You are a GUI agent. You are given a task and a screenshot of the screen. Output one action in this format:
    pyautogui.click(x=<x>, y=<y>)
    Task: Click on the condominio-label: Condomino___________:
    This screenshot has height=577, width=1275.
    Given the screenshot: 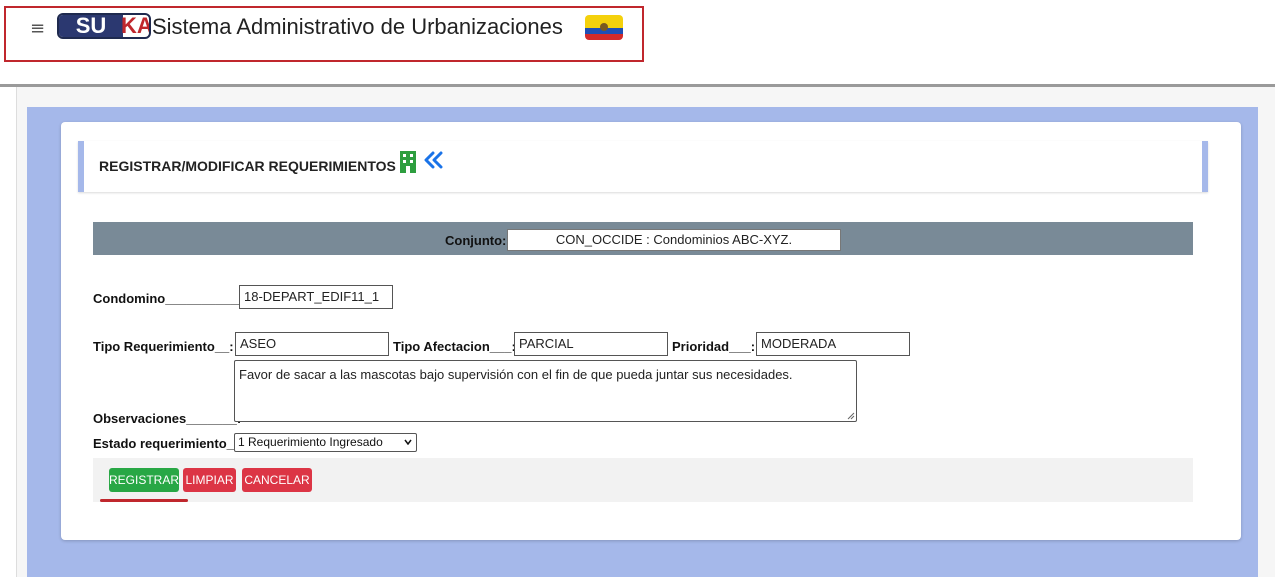 What is the action you would take?
    pyautogui.click(x=171, y=298)
    